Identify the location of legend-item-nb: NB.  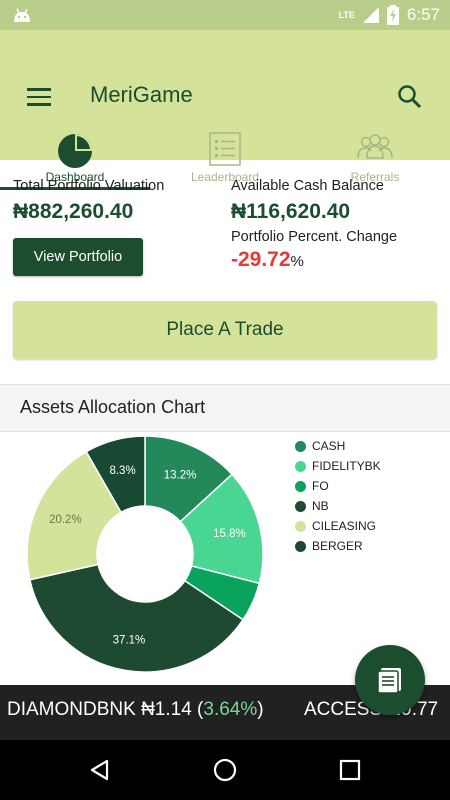
(338, 506).